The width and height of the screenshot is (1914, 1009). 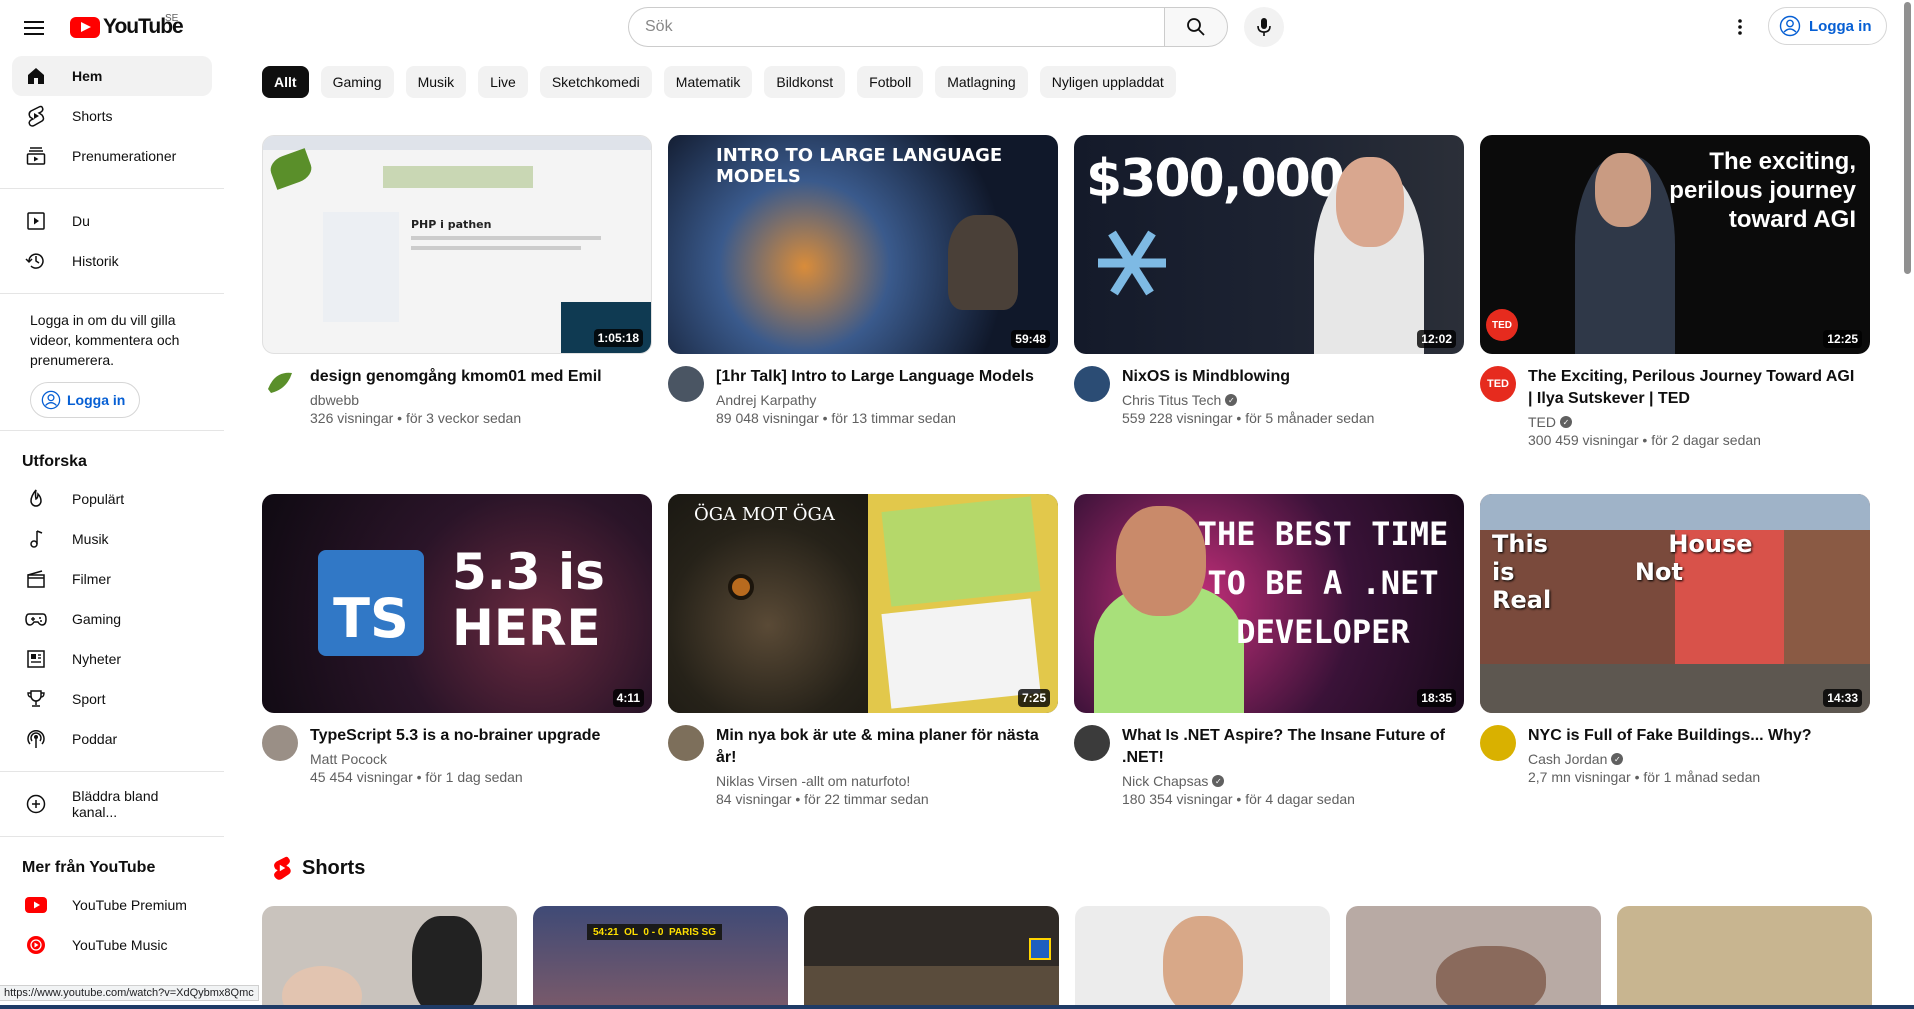 What do you see at coordinates (1644, 777) in the screenshot?
I see `video-stats: 2,7 mn visningar • för 1 månad sedan` at bounding box center [1644, 777].